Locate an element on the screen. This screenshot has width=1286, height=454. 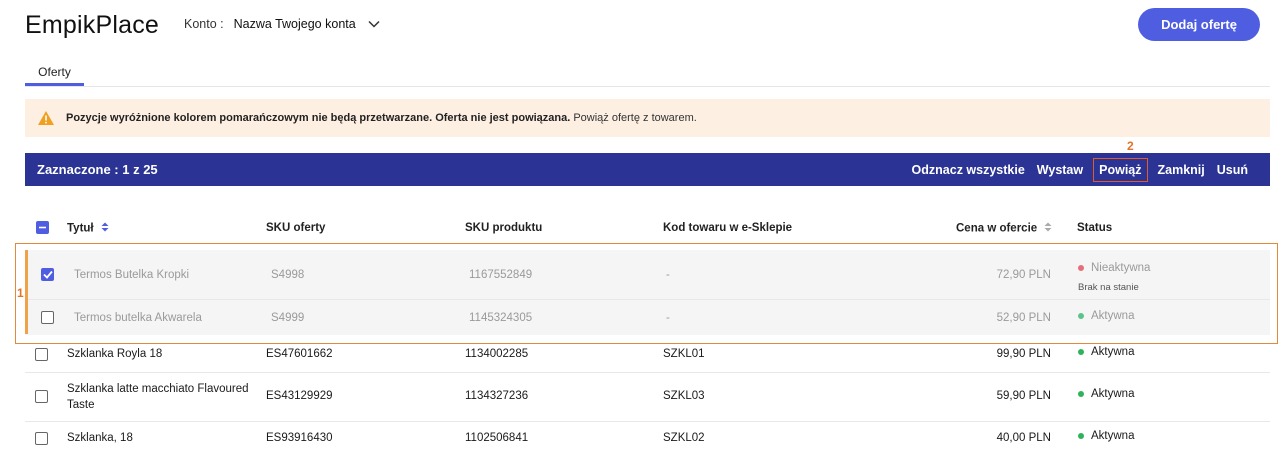
column-price-label: Cena w ofercie is located at coordinates (997, 228).